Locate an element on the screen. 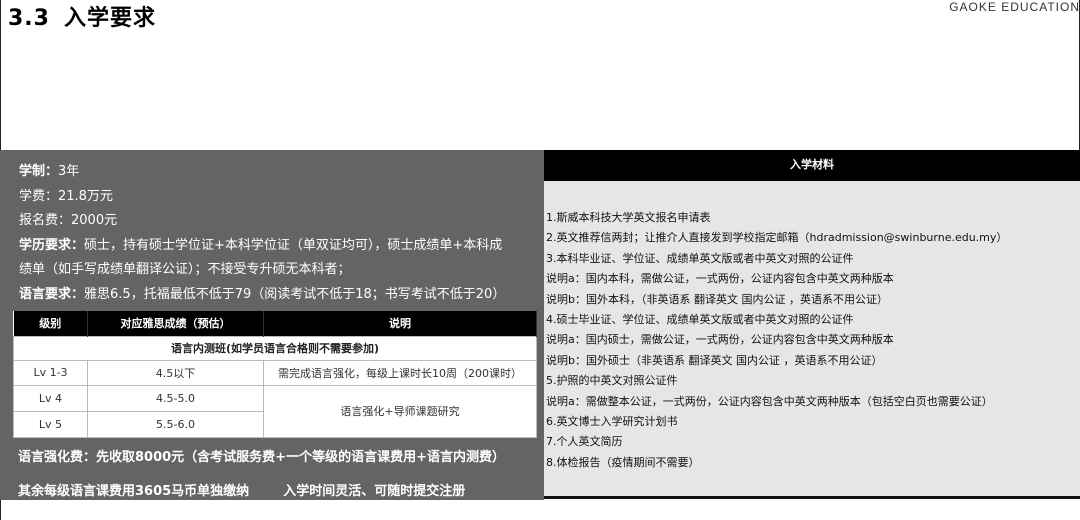  entry-time-text: 入学时间灵活、可随时提交注册 is located at coordinates (374, 491).